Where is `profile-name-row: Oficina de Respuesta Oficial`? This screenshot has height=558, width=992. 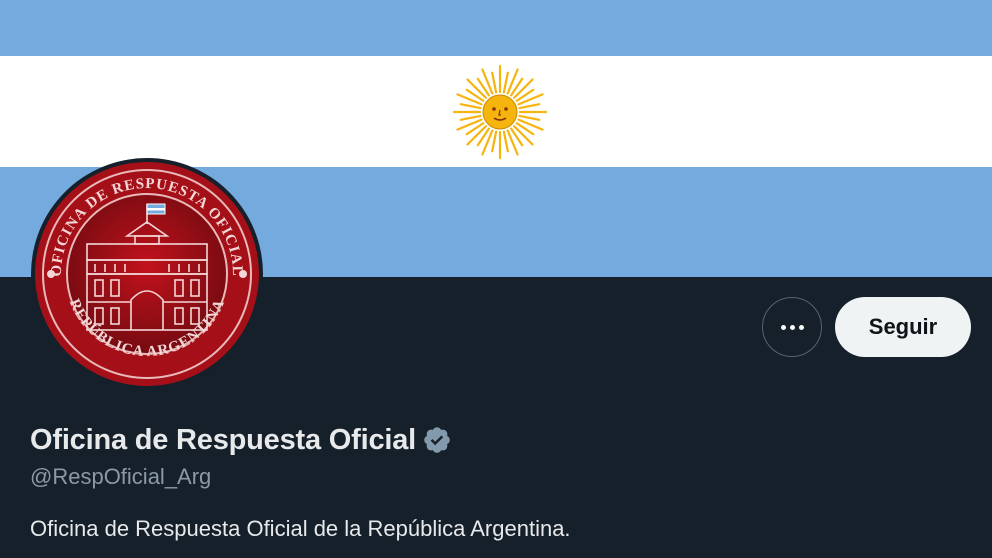 profile-name-row: Oficina de Respuesta Oficial is located at coordinates (241, 440).